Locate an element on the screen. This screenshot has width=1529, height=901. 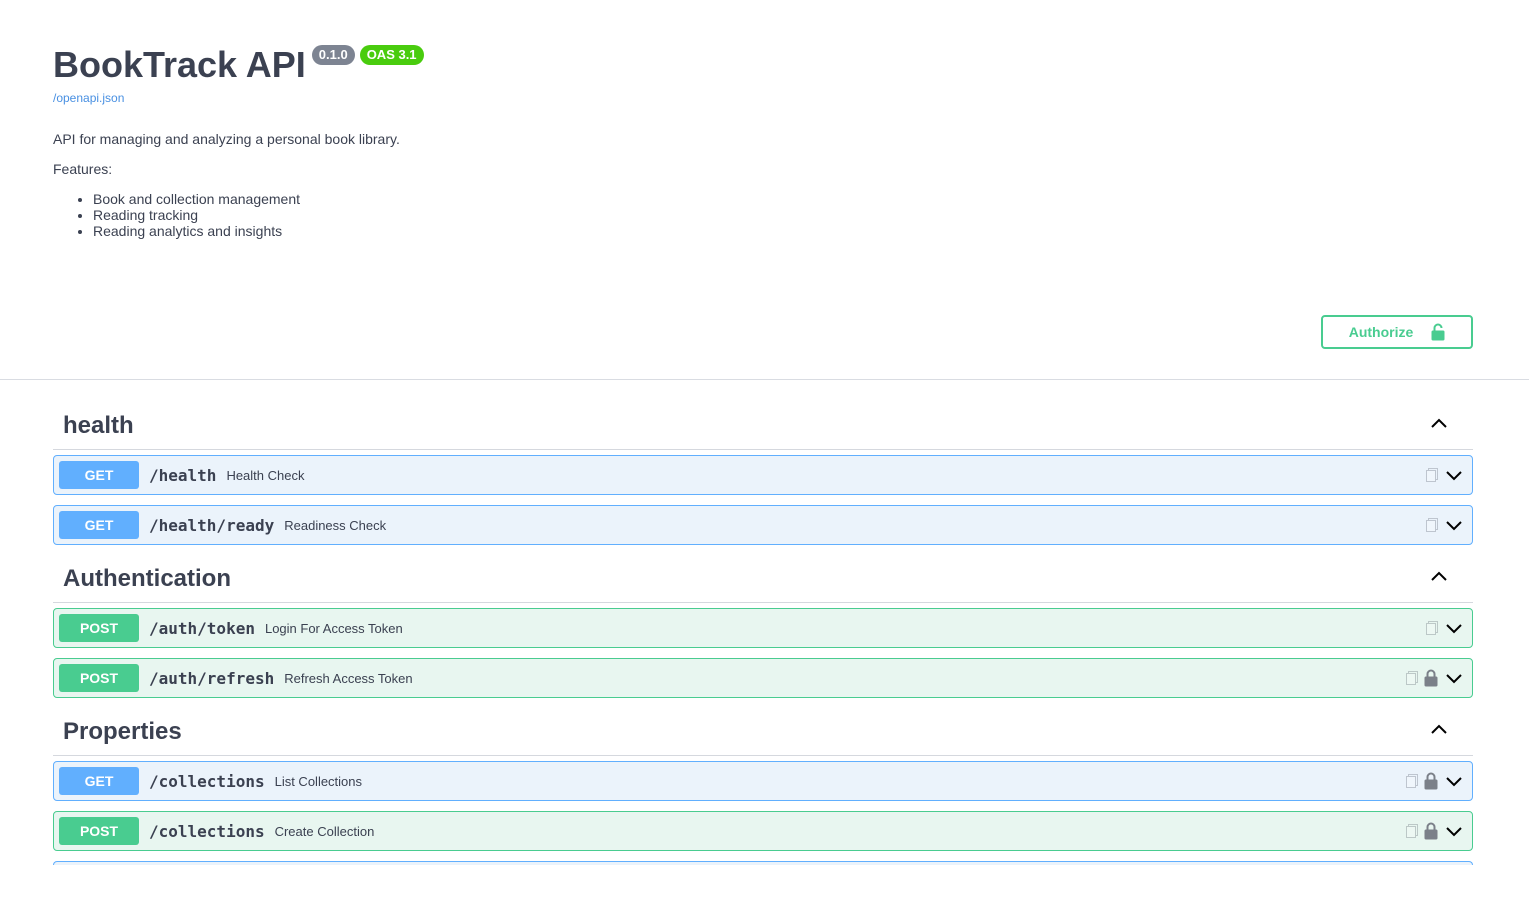
operation-summary: Health Check is located at coordinates (265, 475).